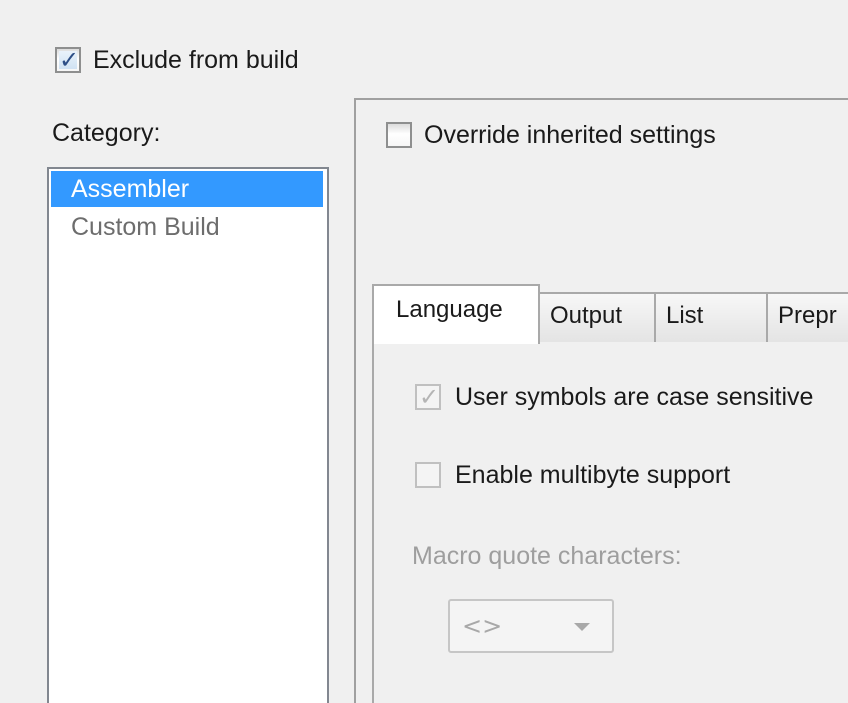 This screenshot has width=848, height=703. What do you see at coordinates (482, 626) in the screenshot?
I see `macro-quote-value: <>` at bounding box center [482, 626].